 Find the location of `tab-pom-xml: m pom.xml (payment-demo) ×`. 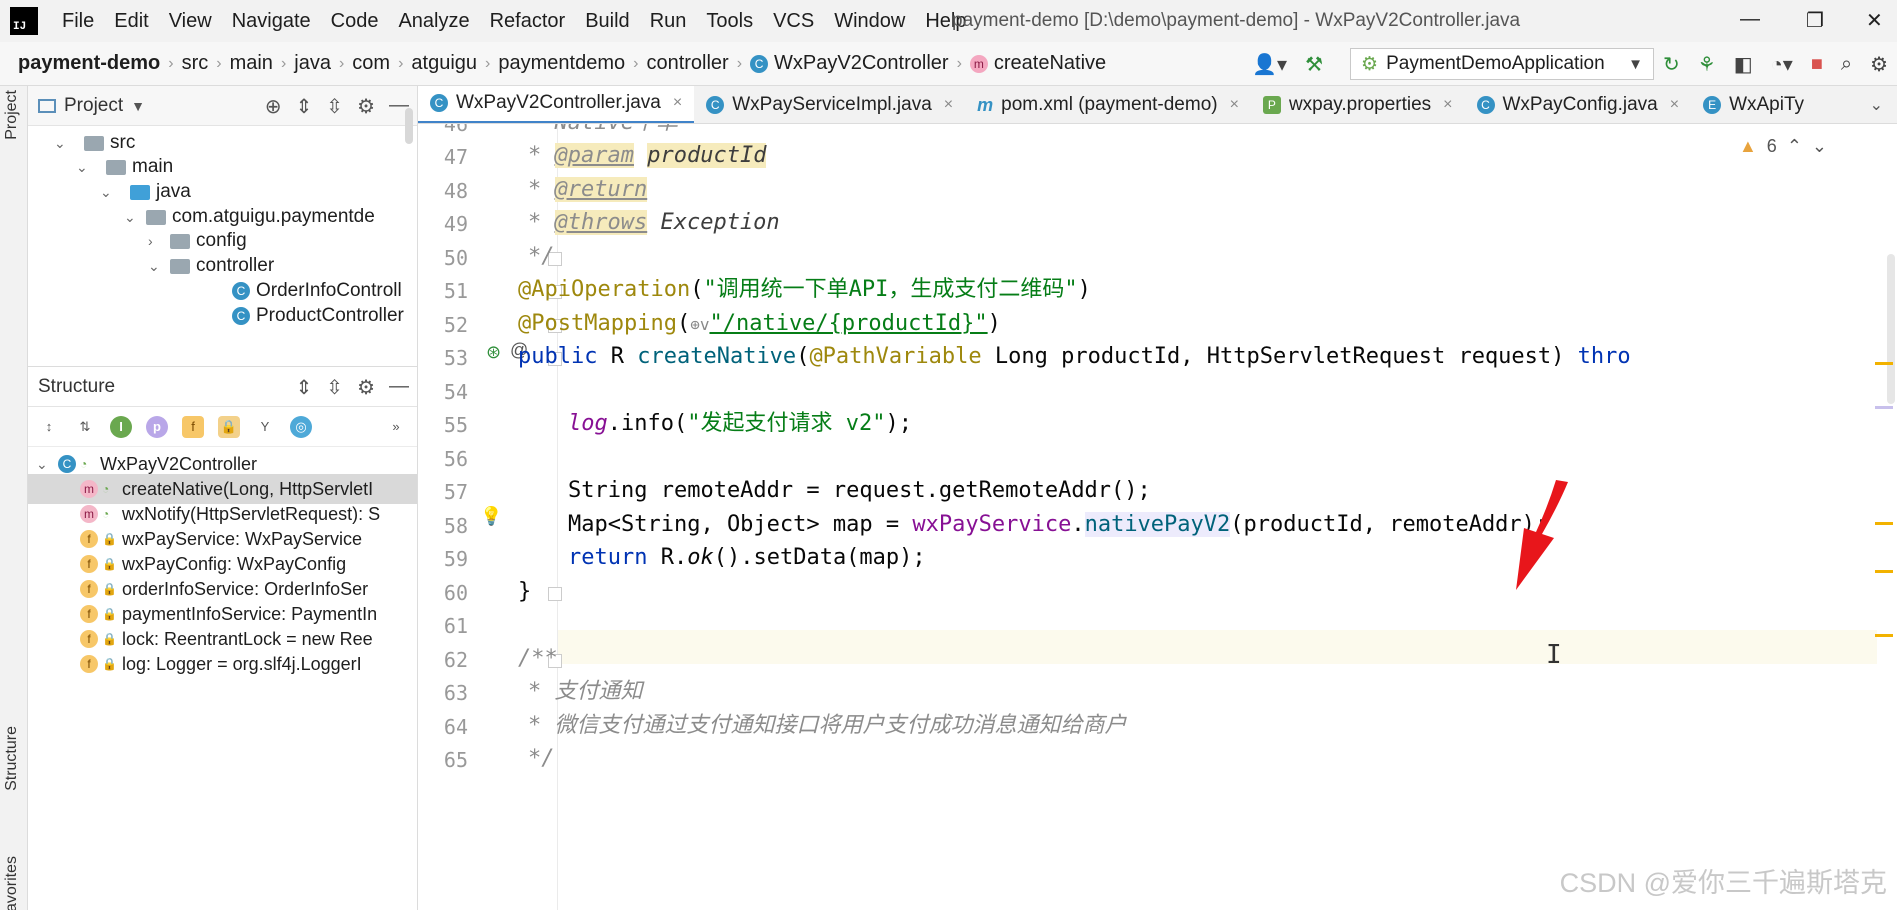

tab-pom-xml: m pom.xml (payment-demo) × is located at coordinates (1108, 104).